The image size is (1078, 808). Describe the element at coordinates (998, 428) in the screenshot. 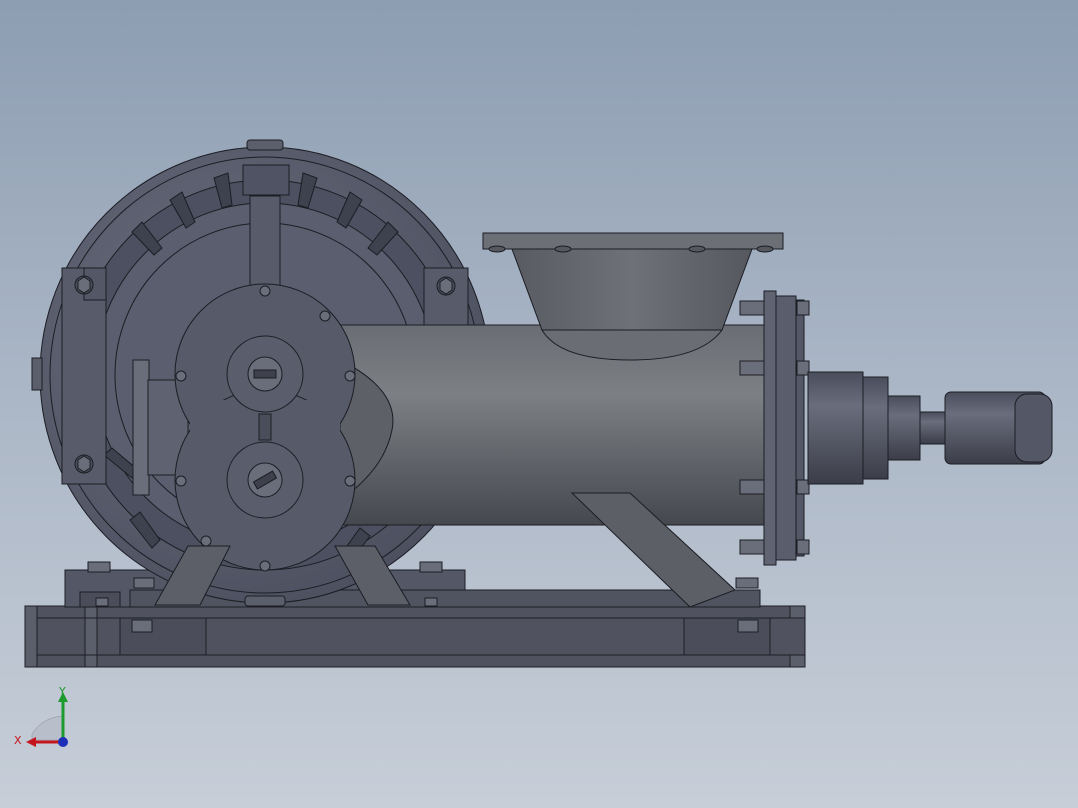

I see `drive-motor` at that location.